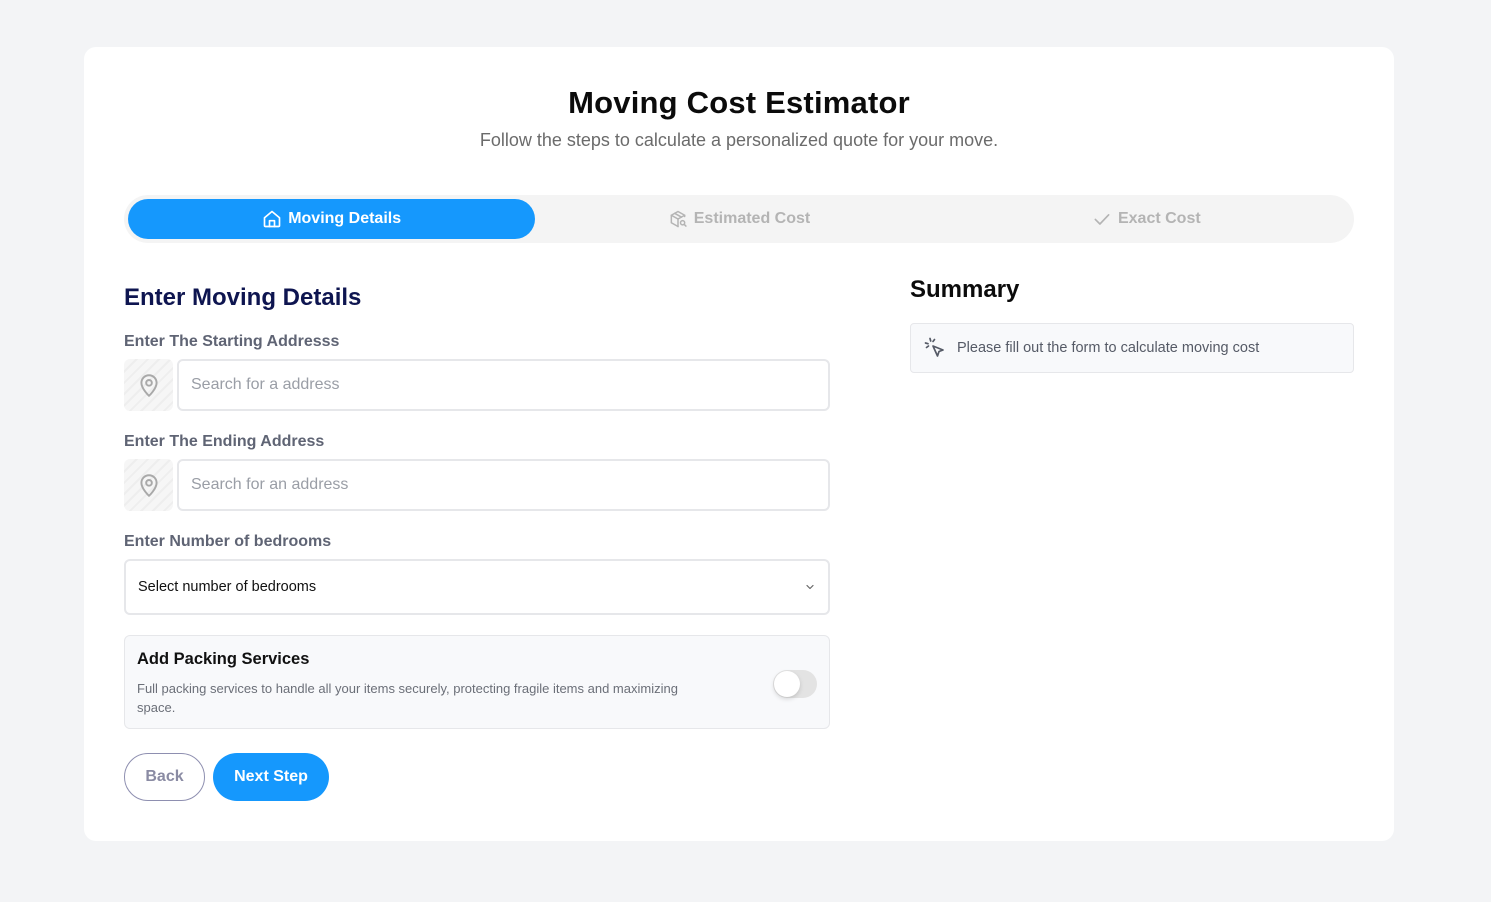  What do you see at coordinates (345, 218) in the screenshot?
I see `tab-label: Moving Details` at bounding box center [345, 218].